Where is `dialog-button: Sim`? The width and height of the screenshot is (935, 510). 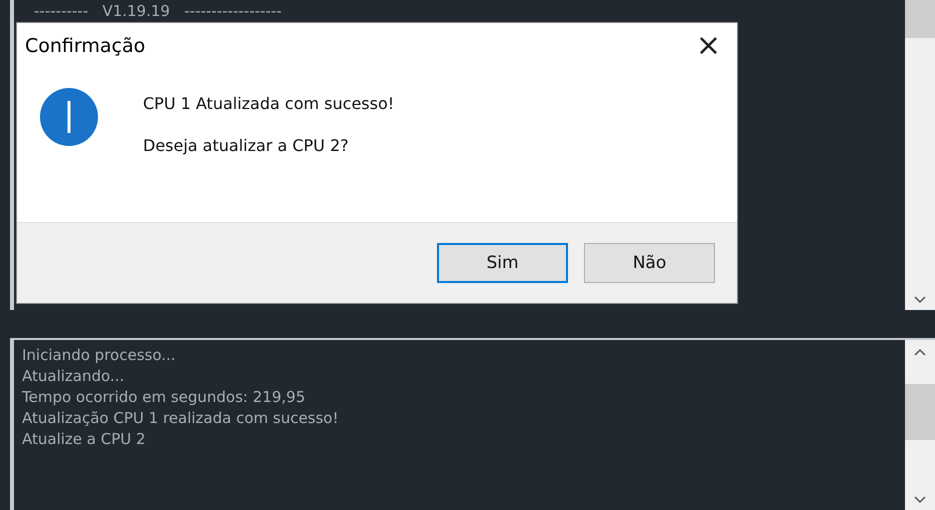 dialog-button: Sim is located at coordinates (502, 263).